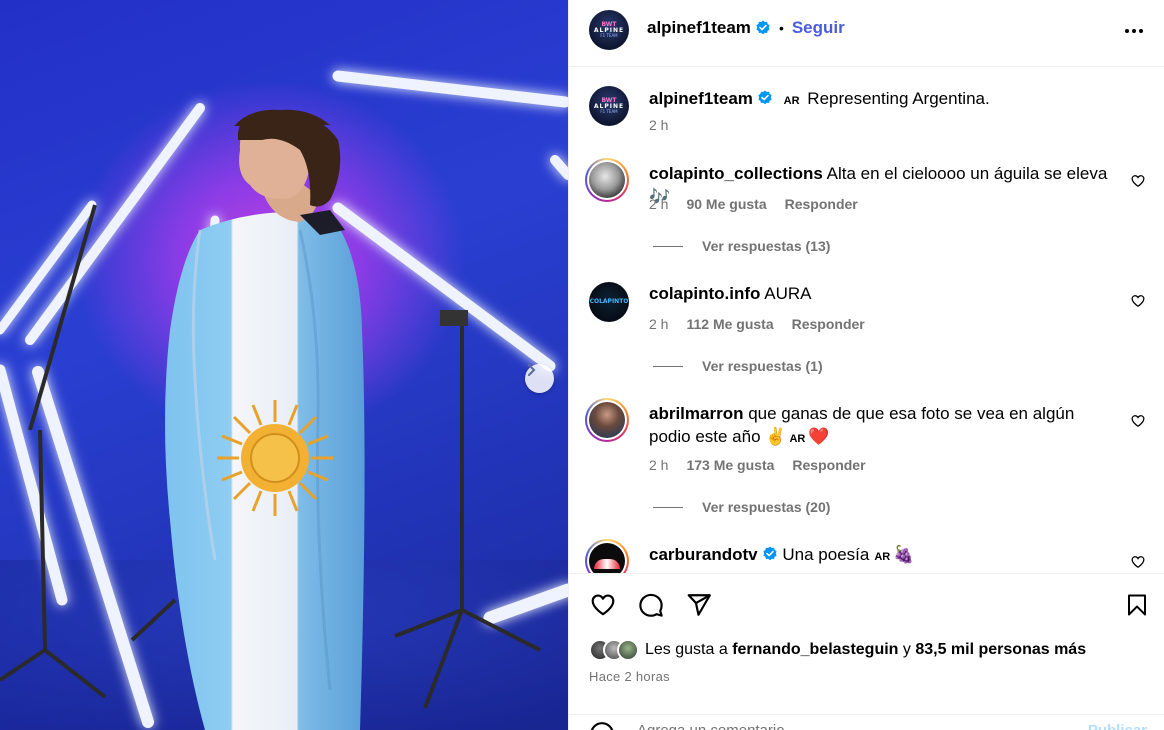  I want to click on post-comment-button: Publicar, so click(1117, 726).